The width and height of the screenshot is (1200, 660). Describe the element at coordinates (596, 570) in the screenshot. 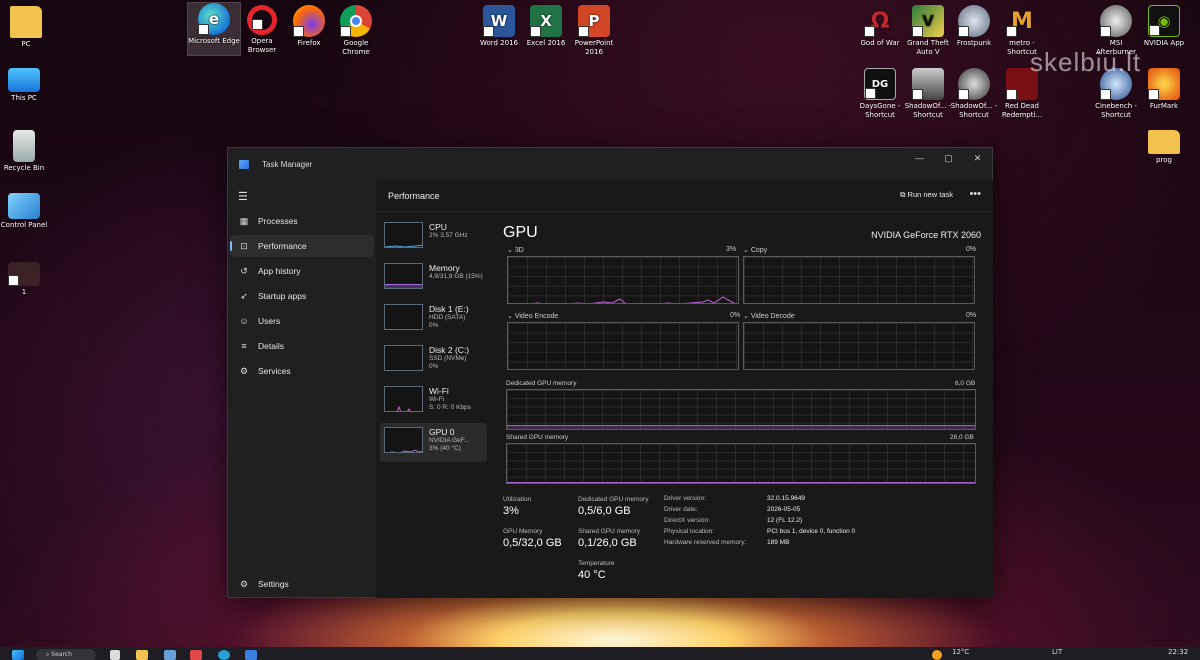

I see `stat-temperature: Temperature 40 °C` at that location.